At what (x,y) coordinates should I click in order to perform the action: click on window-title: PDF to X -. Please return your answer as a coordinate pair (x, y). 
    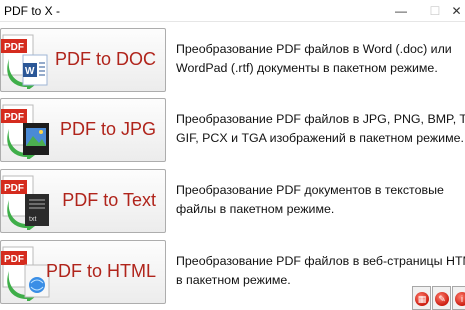
    Looking at the image, I should click on (32, 11).